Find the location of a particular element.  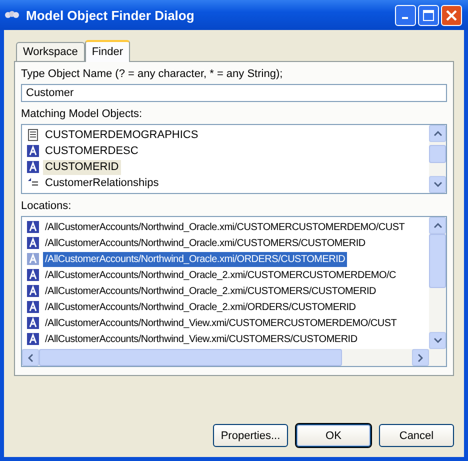

object-item: CUSTOMERID is located at coordinates (82, 167).